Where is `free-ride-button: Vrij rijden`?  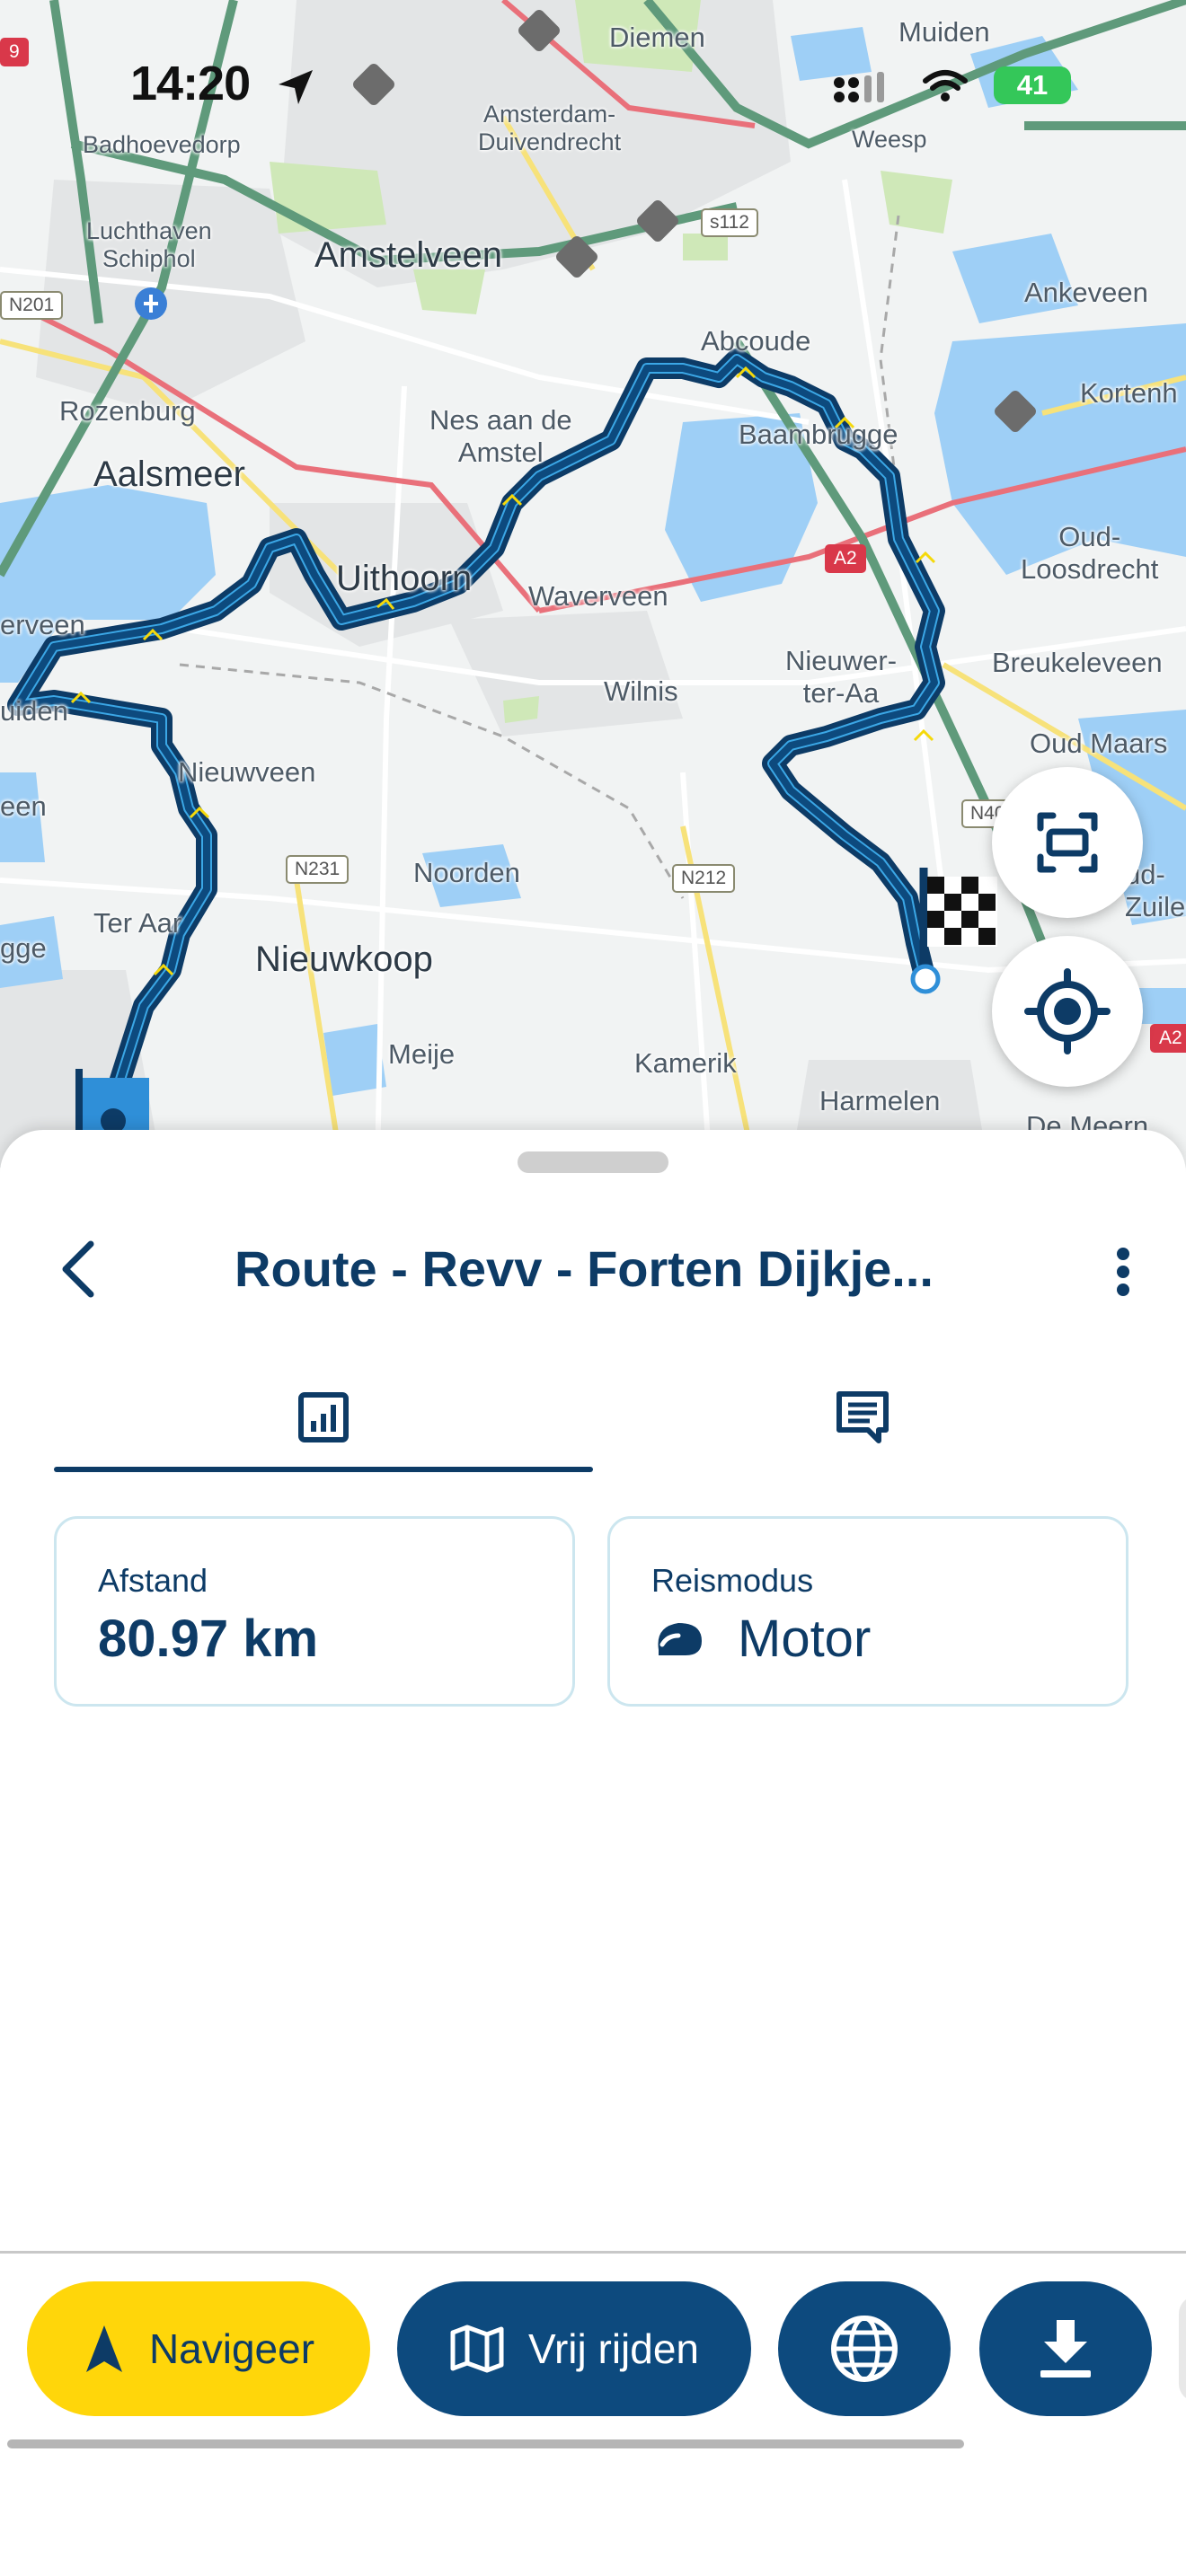 free-ride-button: Vrij rijden is located at coordinates (574, 2348).